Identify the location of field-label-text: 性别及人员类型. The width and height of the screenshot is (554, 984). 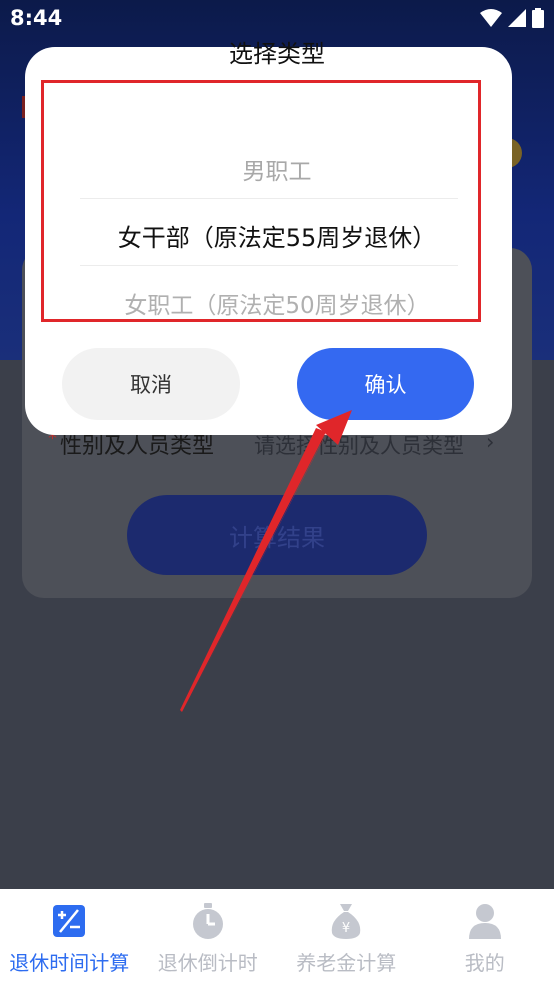
(137, 446).